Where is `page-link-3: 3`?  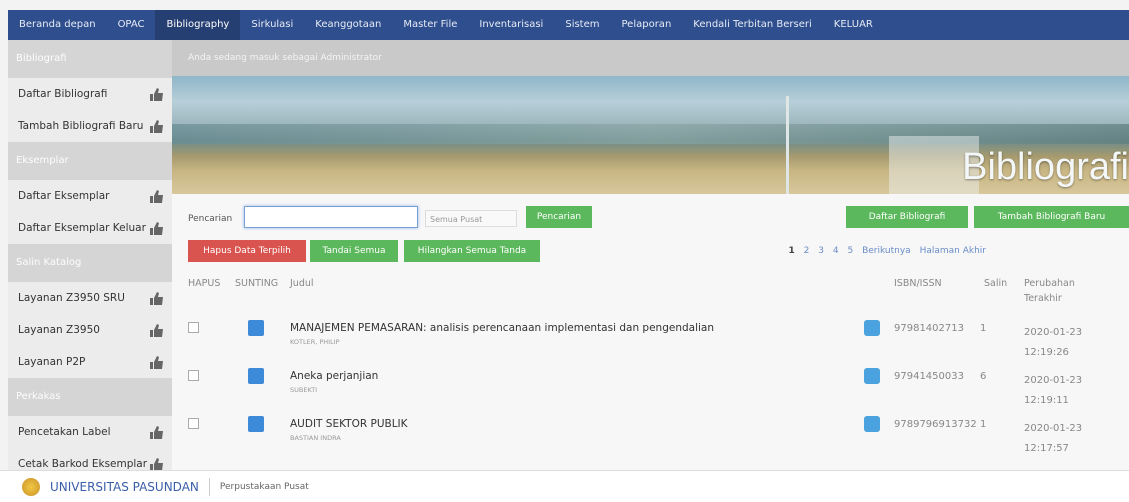 page-link-3: 3 is located at coordinates (821, 251).